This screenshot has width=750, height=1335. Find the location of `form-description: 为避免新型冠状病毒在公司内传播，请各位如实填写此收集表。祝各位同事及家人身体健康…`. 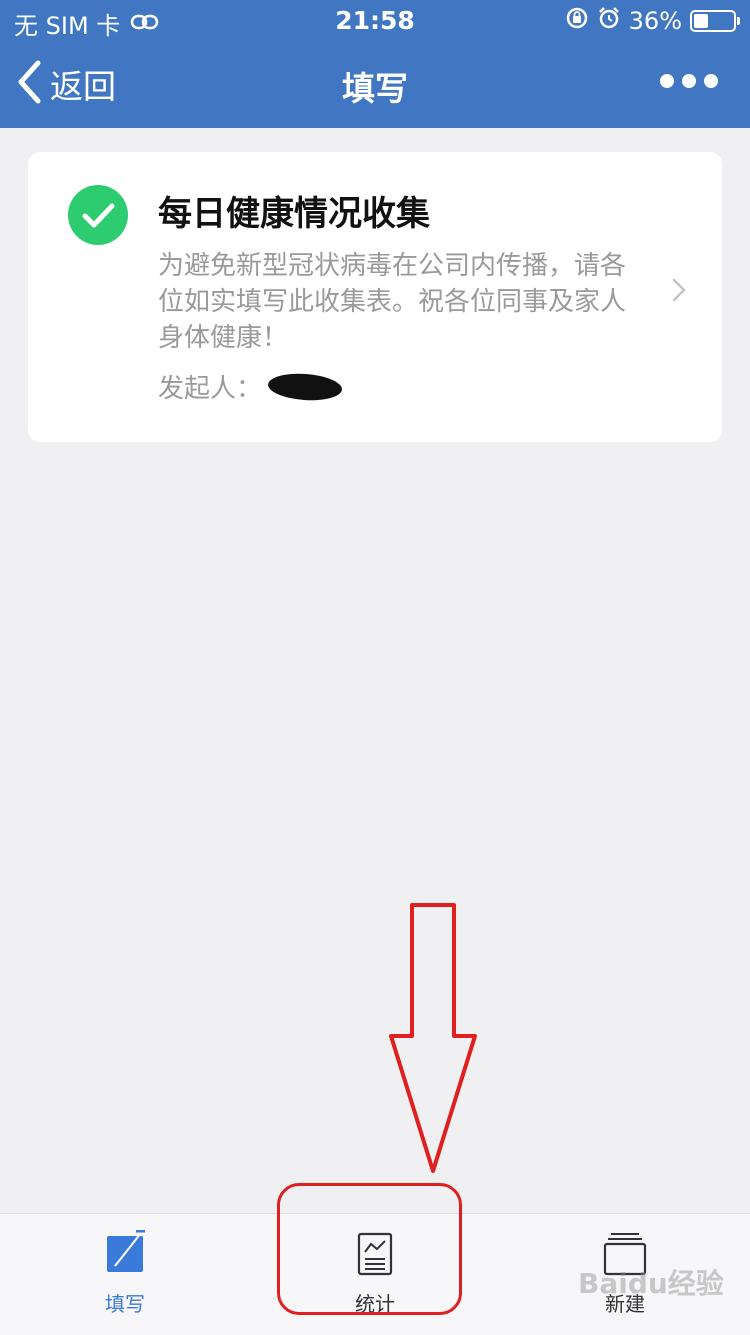

form-description: 为避免新型冠状病毒在公司内传播，请各位如实填写此收集表。祝各位同事及家人身体健康… is located at coordinates (392, 302).